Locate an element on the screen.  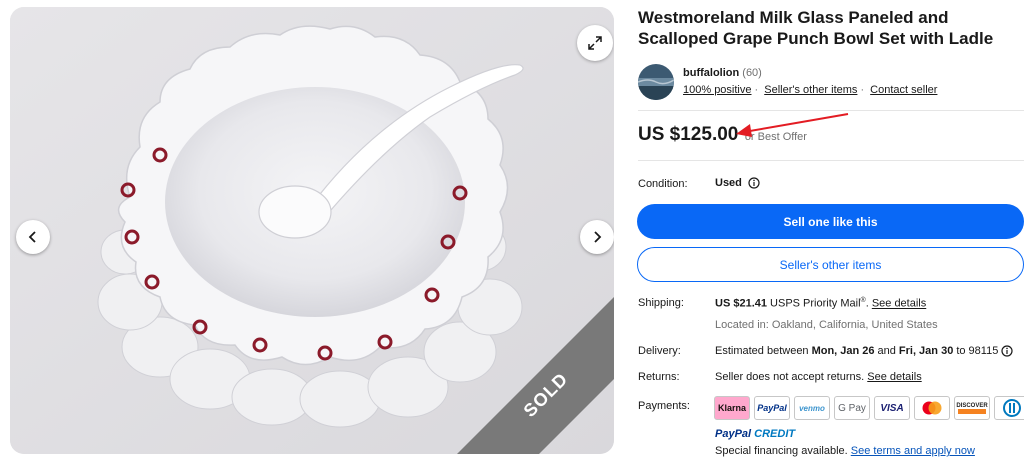
expand-icon is located at coordinates (595, 43).